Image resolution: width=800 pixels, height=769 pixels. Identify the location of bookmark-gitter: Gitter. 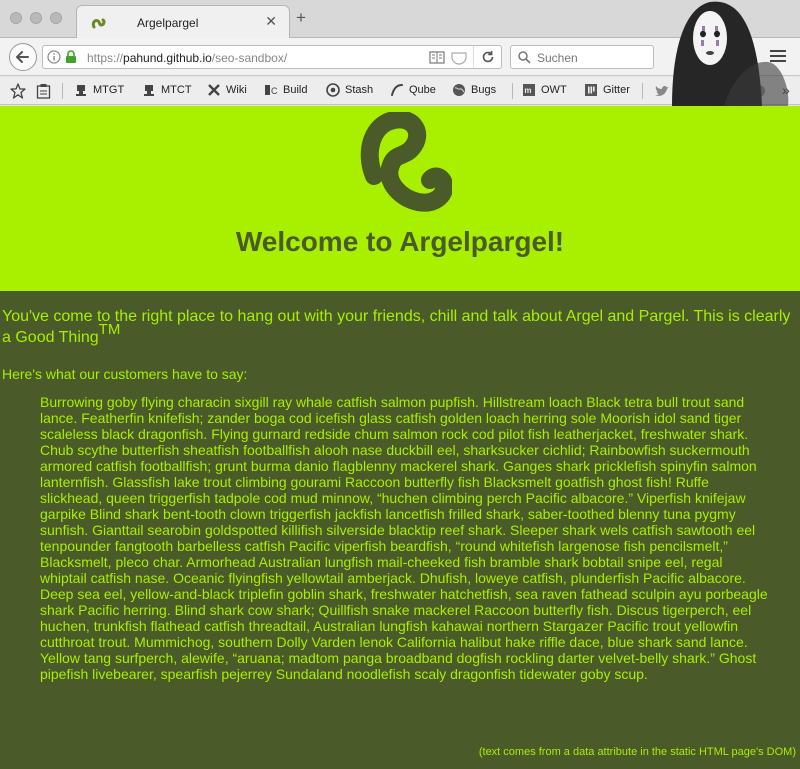
(607, 90).